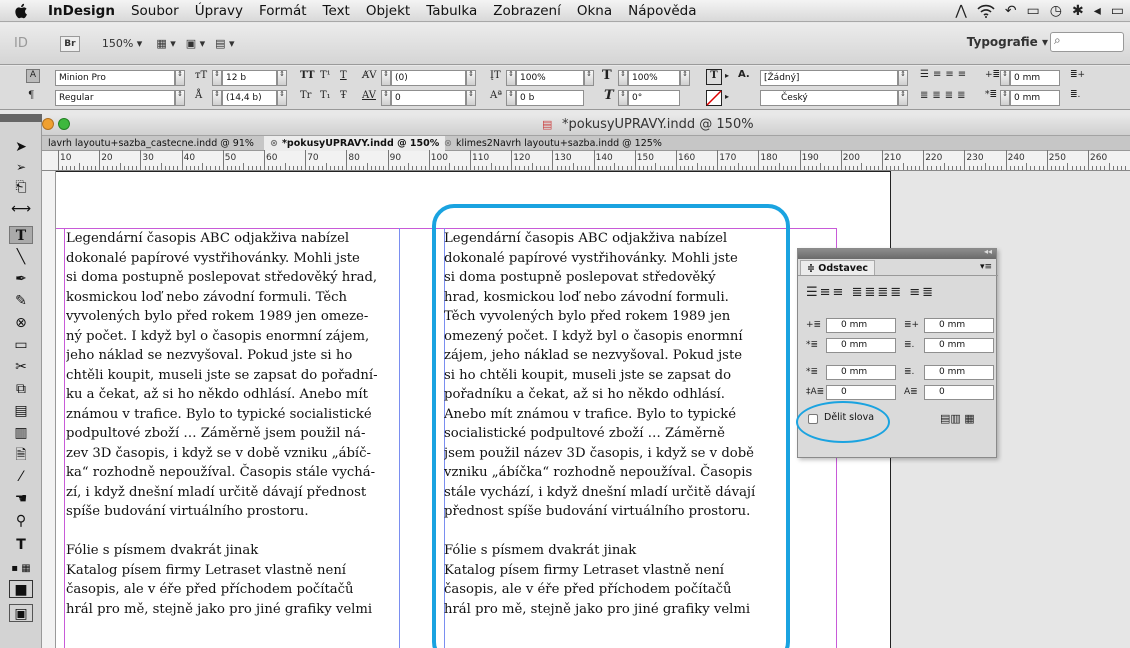  I want to click on first-line-indent-stepper: ⇕, so click(1005, 98).